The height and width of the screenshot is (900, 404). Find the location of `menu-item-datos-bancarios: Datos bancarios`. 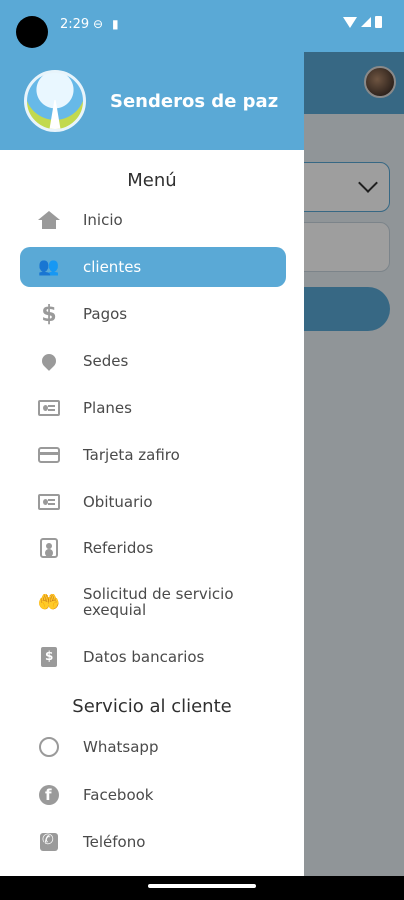

menu-item-datos-bancarios: Datos bancarios is located at coordinates (153, 657).